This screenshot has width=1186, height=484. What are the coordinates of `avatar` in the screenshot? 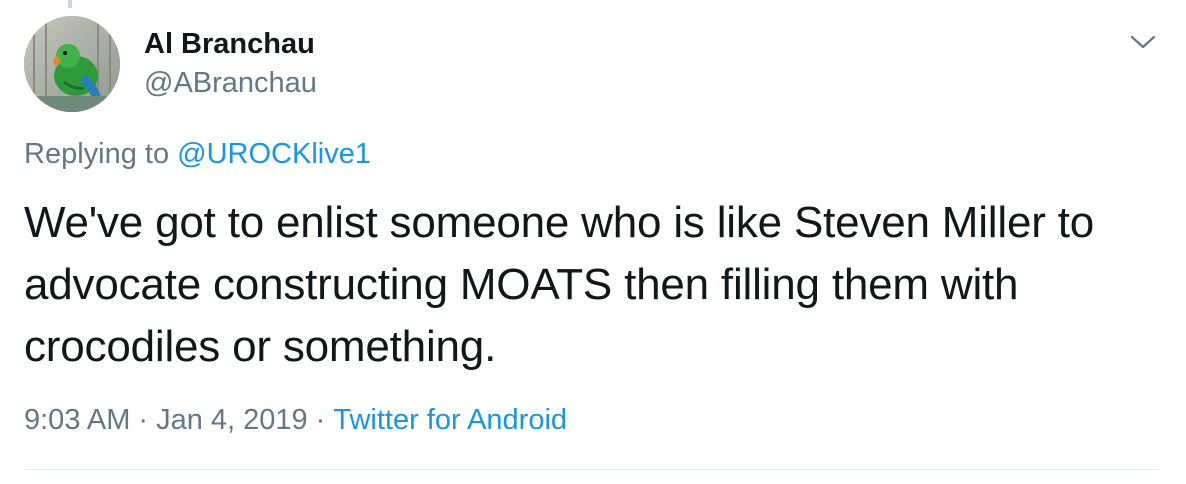 It's located at (72, 64).